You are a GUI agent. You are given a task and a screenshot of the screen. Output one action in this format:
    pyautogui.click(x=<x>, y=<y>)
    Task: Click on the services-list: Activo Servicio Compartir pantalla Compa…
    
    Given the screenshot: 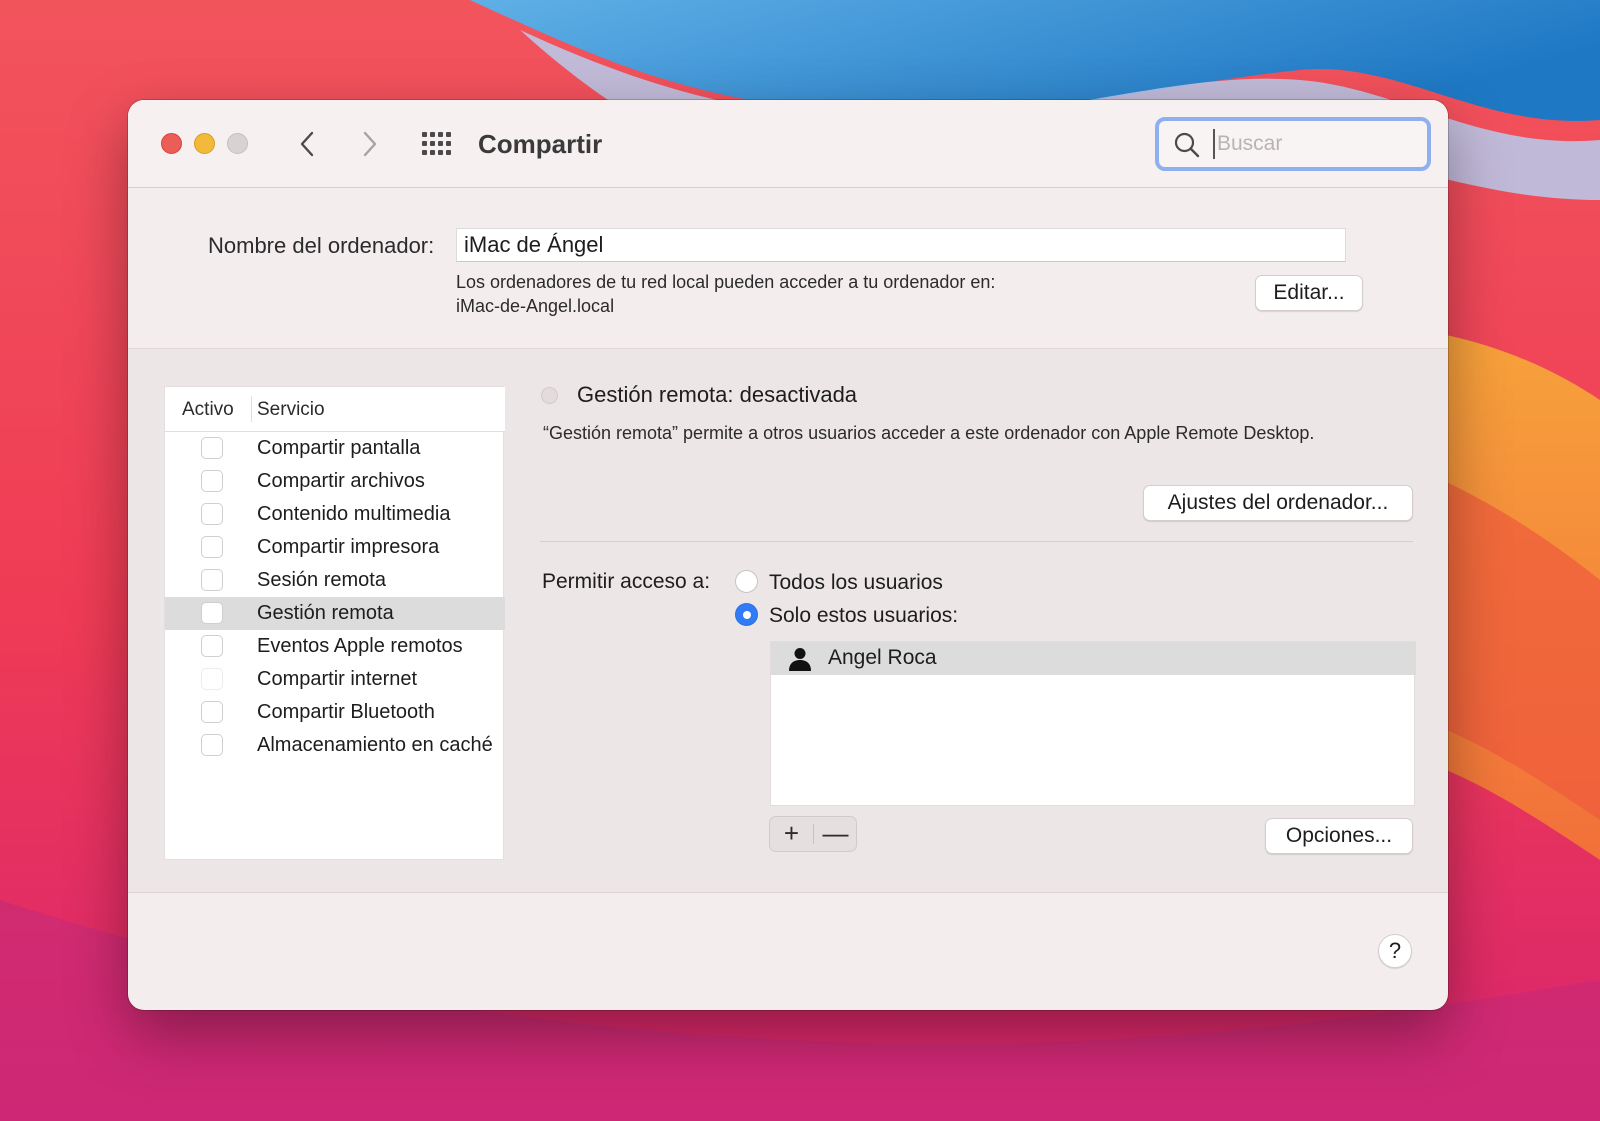 What is the action you would take?
    pyautogui.click(x=334, y=623)
    